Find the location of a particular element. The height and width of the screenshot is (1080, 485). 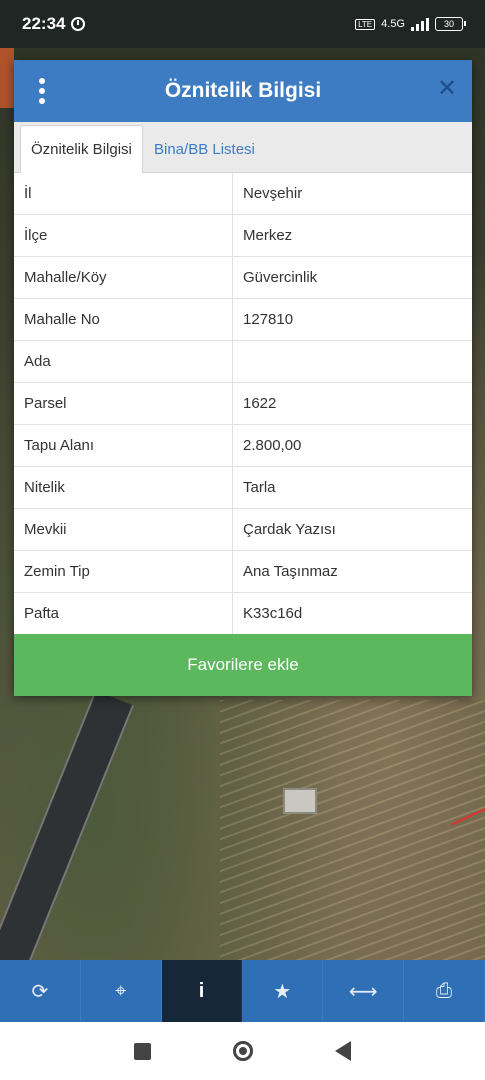

measure-icon: ⟷ is located at coordinates (364, 991).